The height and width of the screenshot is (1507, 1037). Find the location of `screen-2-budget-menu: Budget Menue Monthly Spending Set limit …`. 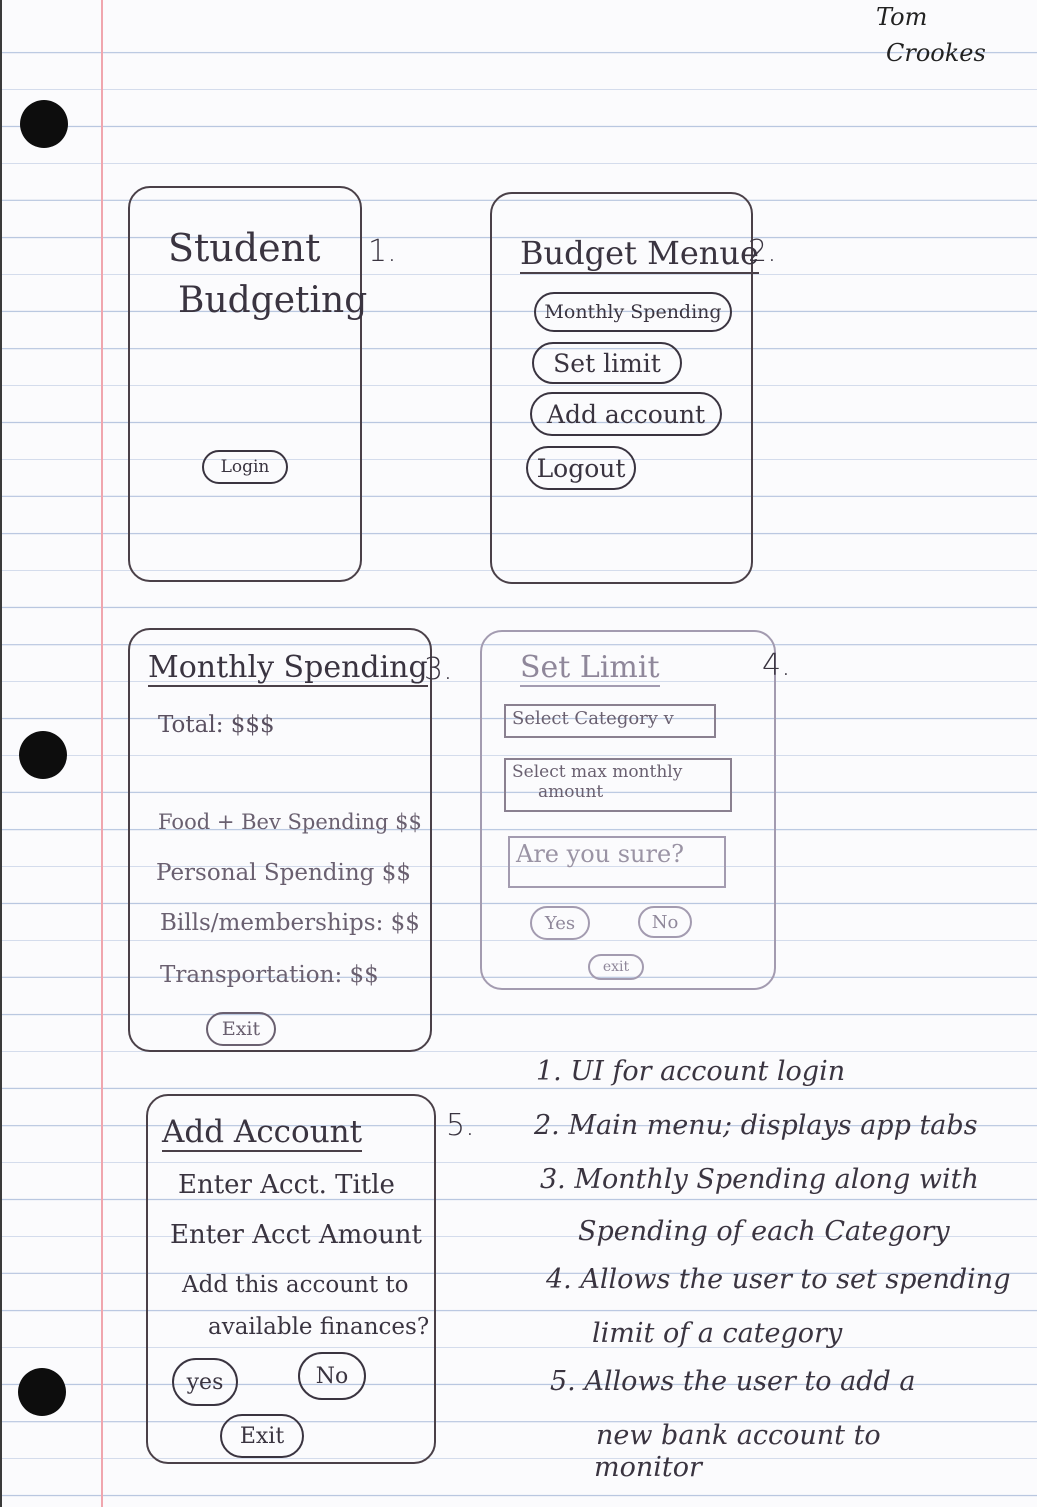

screen-2-budget-menu: Budget Menue Monthly Spending Set limit … is located at coordinates (624, 388).